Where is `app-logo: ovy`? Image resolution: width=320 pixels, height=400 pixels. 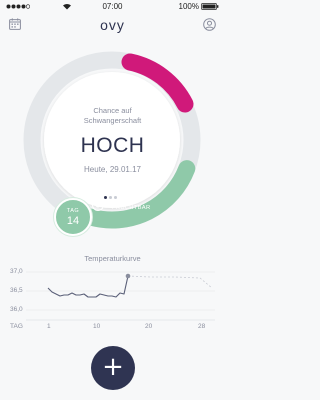
app-logo: ovy is located at coordinates (112, 25).